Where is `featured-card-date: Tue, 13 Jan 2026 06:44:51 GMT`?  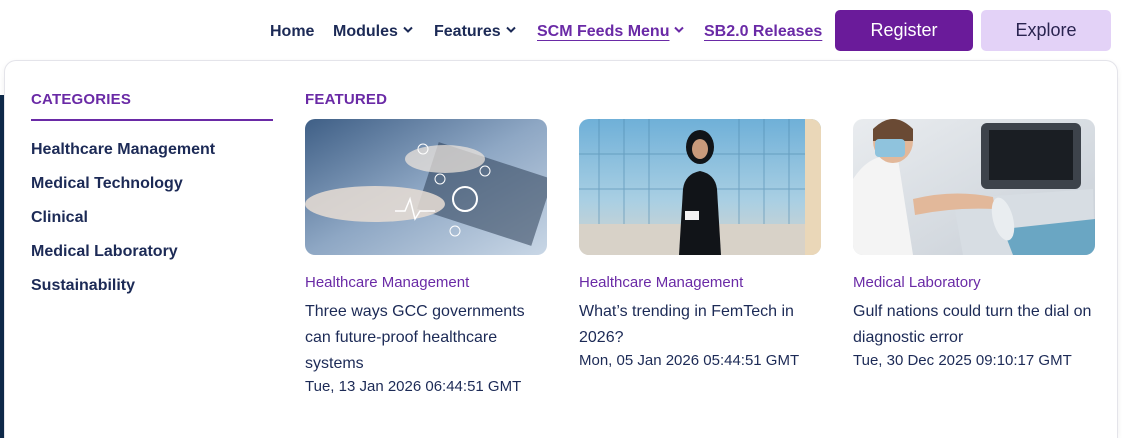
featured-card-date: Tue, 13 Jan 2026 06:44:51 GMT is located at coordinates (413, 386).